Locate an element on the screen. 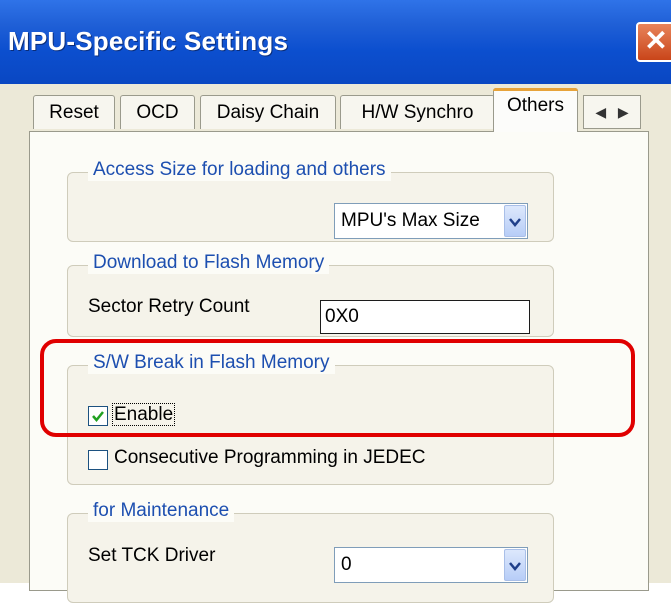 The height and width of the screenshot is (603, 671). group-legend: for Maintenance is located at coordinates (161, 511).